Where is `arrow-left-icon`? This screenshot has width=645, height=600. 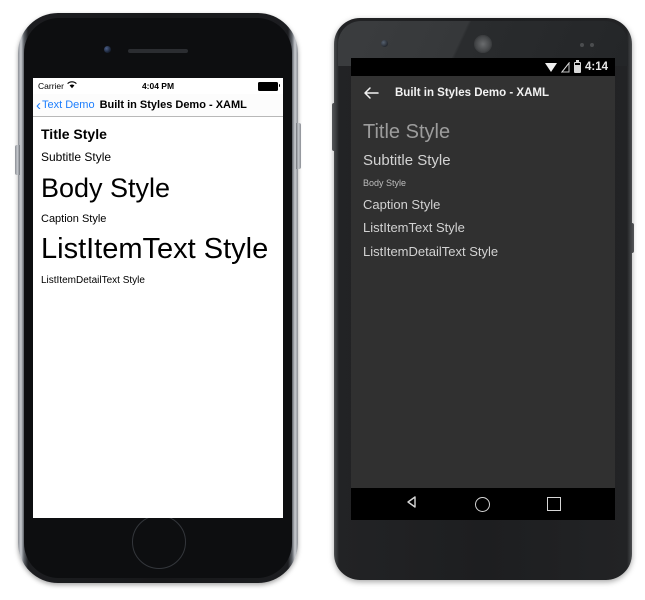
arrow-left-icon is located at coordinates (371, 93).